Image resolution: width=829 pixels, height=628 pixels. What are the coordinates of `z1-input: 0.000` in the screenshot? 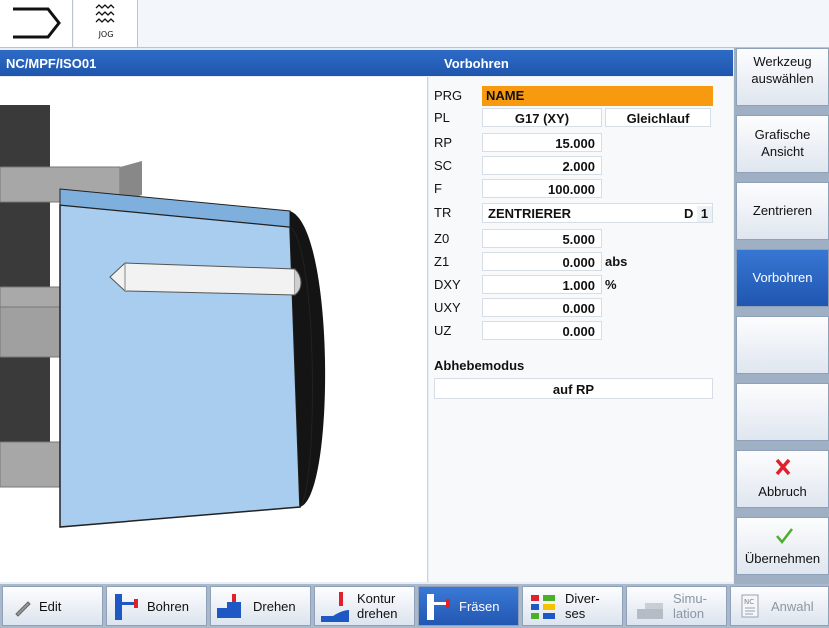 It's located at (542, 261).